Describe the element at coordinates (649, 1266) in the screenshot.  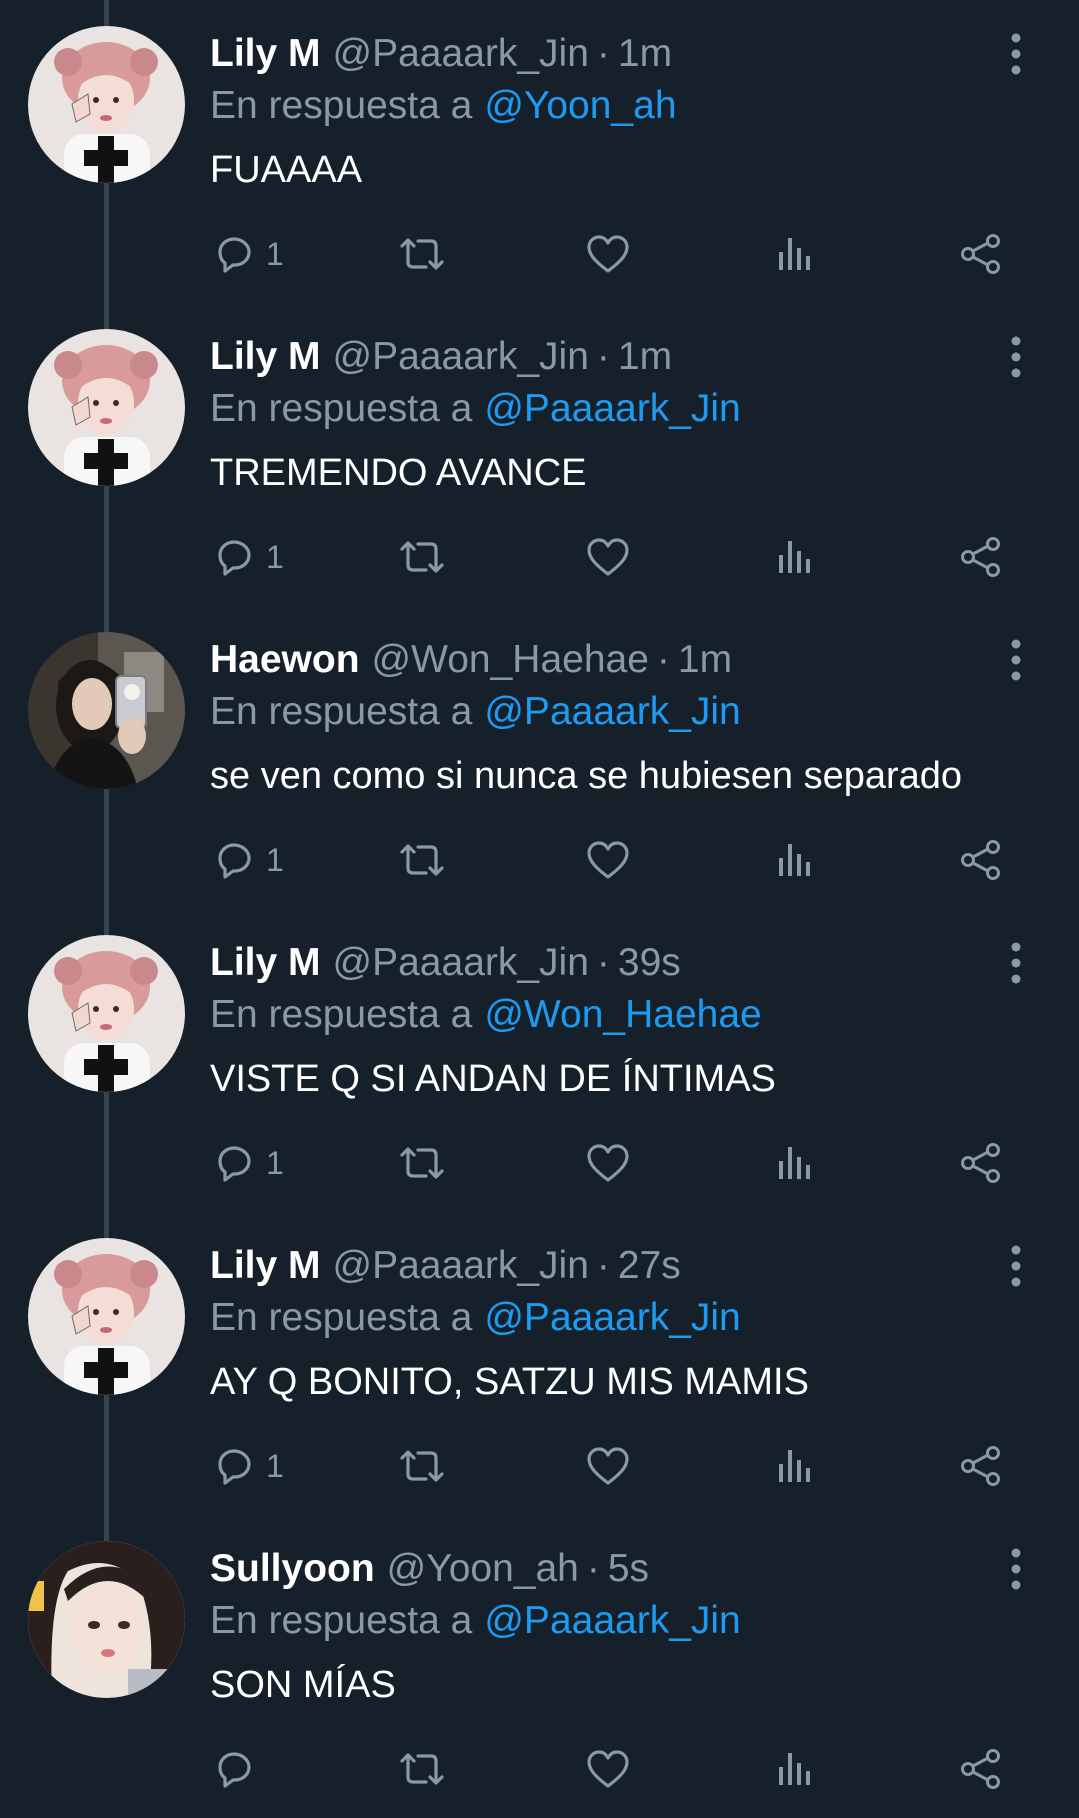
I see `timestamp: 27s` at that location.